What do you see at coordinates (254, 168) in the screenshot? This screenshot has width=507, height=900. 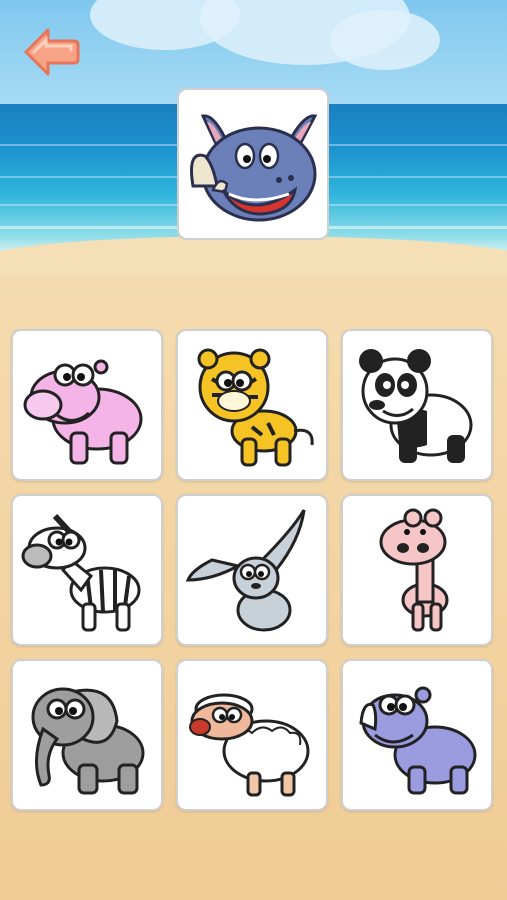 I see `rhino-face-icon` at bounding box center [254, 168].